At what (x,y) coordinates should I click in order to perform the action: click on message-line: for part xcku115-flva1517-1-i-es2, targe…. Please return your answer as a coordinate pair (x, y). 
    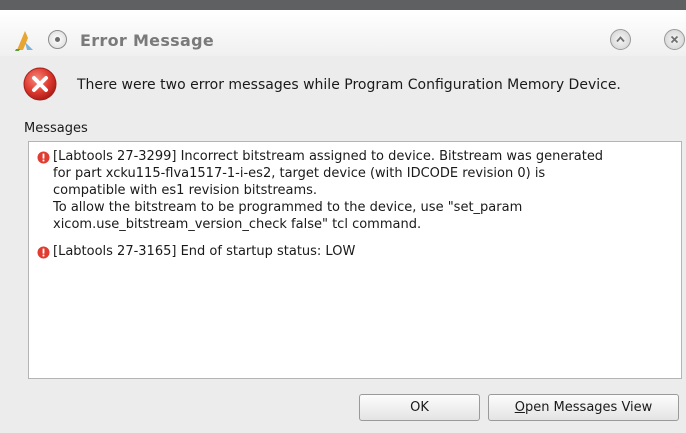
    Looking at the image, I should click on (299, 173).